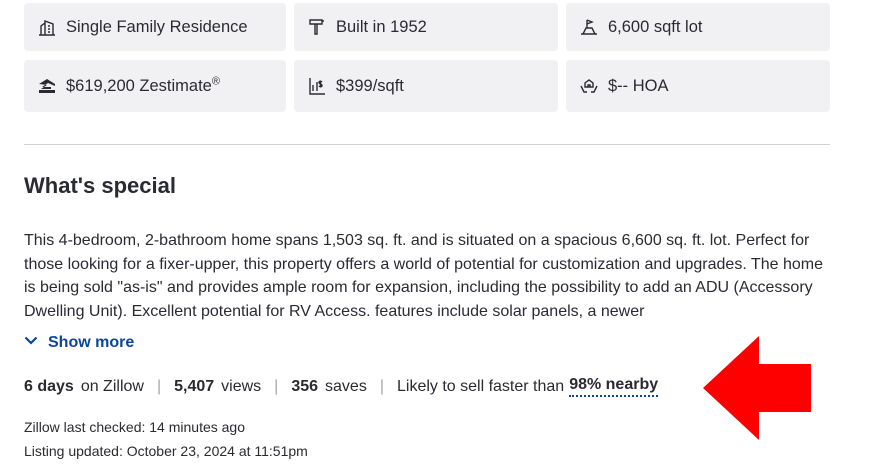 This screenshot has height=467, width=878. I want to click on zillow-z-icon, so click(47, 86).